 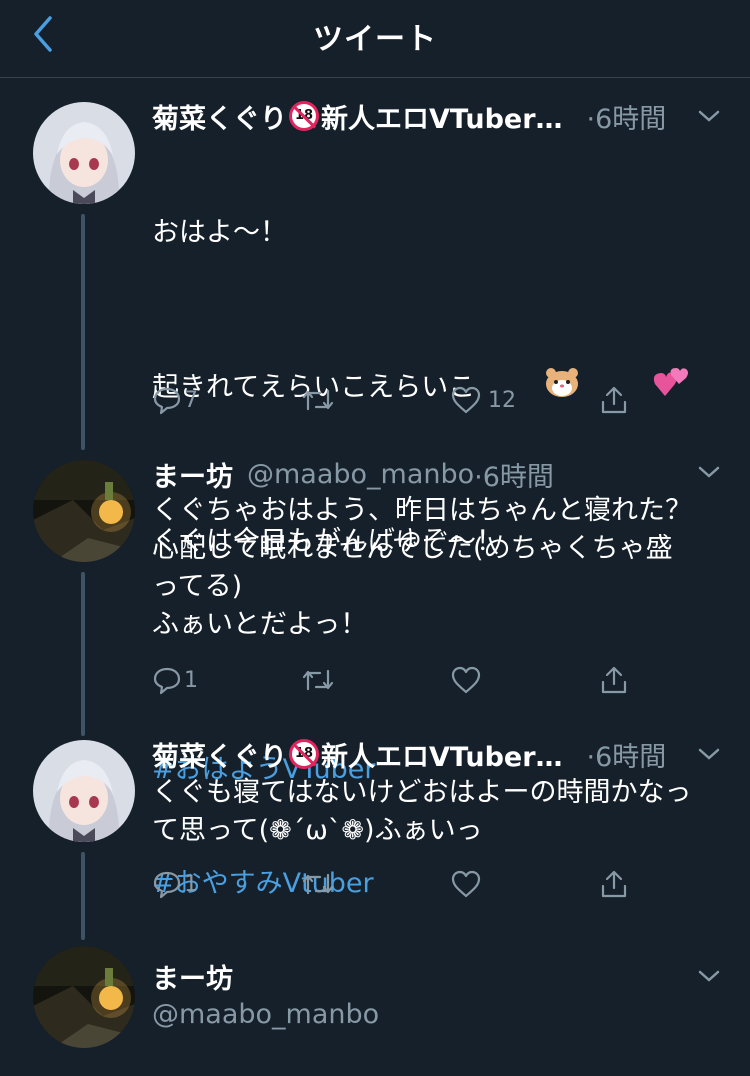 What do you see at coordinates (402, 400) in the screenshot?
I see `tweet-actions: 7 12` at bounding box center [402, 400].